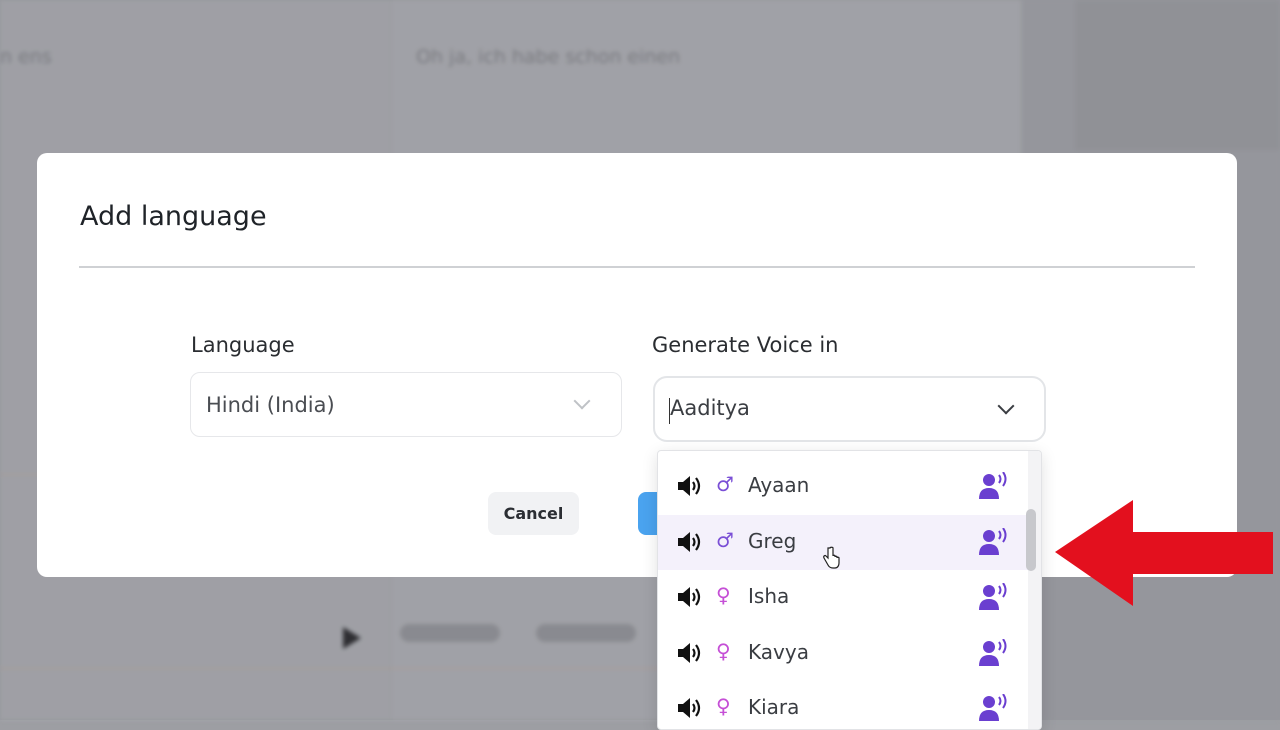 This screenshot has height=730, width=1280. I want to click on voice-option-label: Kavya, so click(778, 651).